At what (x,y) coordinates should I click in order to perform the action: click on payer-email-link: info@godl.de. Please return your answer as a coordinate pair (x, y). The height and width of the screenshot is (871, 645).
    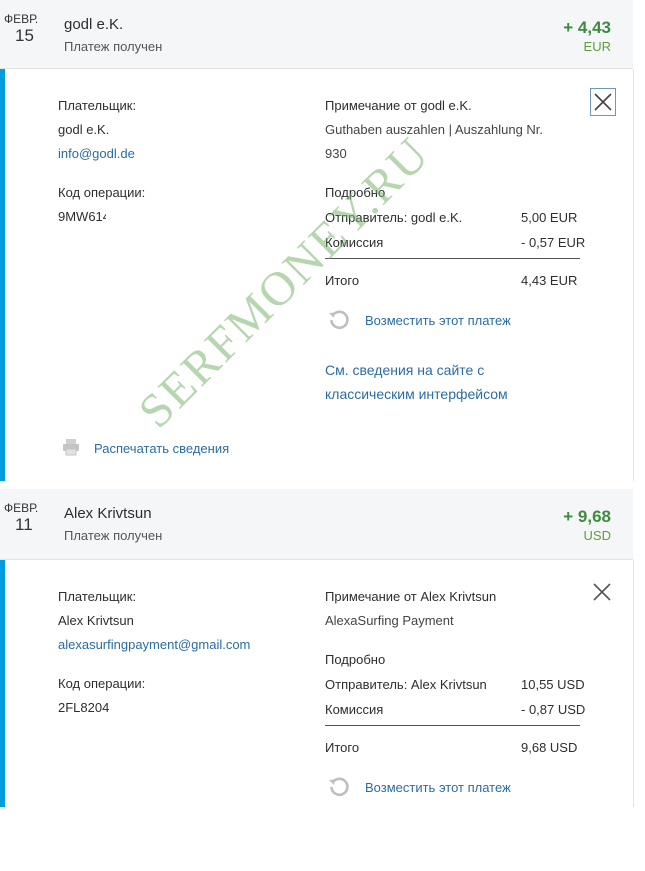
    Looking at the image, I should click on (96, 153).